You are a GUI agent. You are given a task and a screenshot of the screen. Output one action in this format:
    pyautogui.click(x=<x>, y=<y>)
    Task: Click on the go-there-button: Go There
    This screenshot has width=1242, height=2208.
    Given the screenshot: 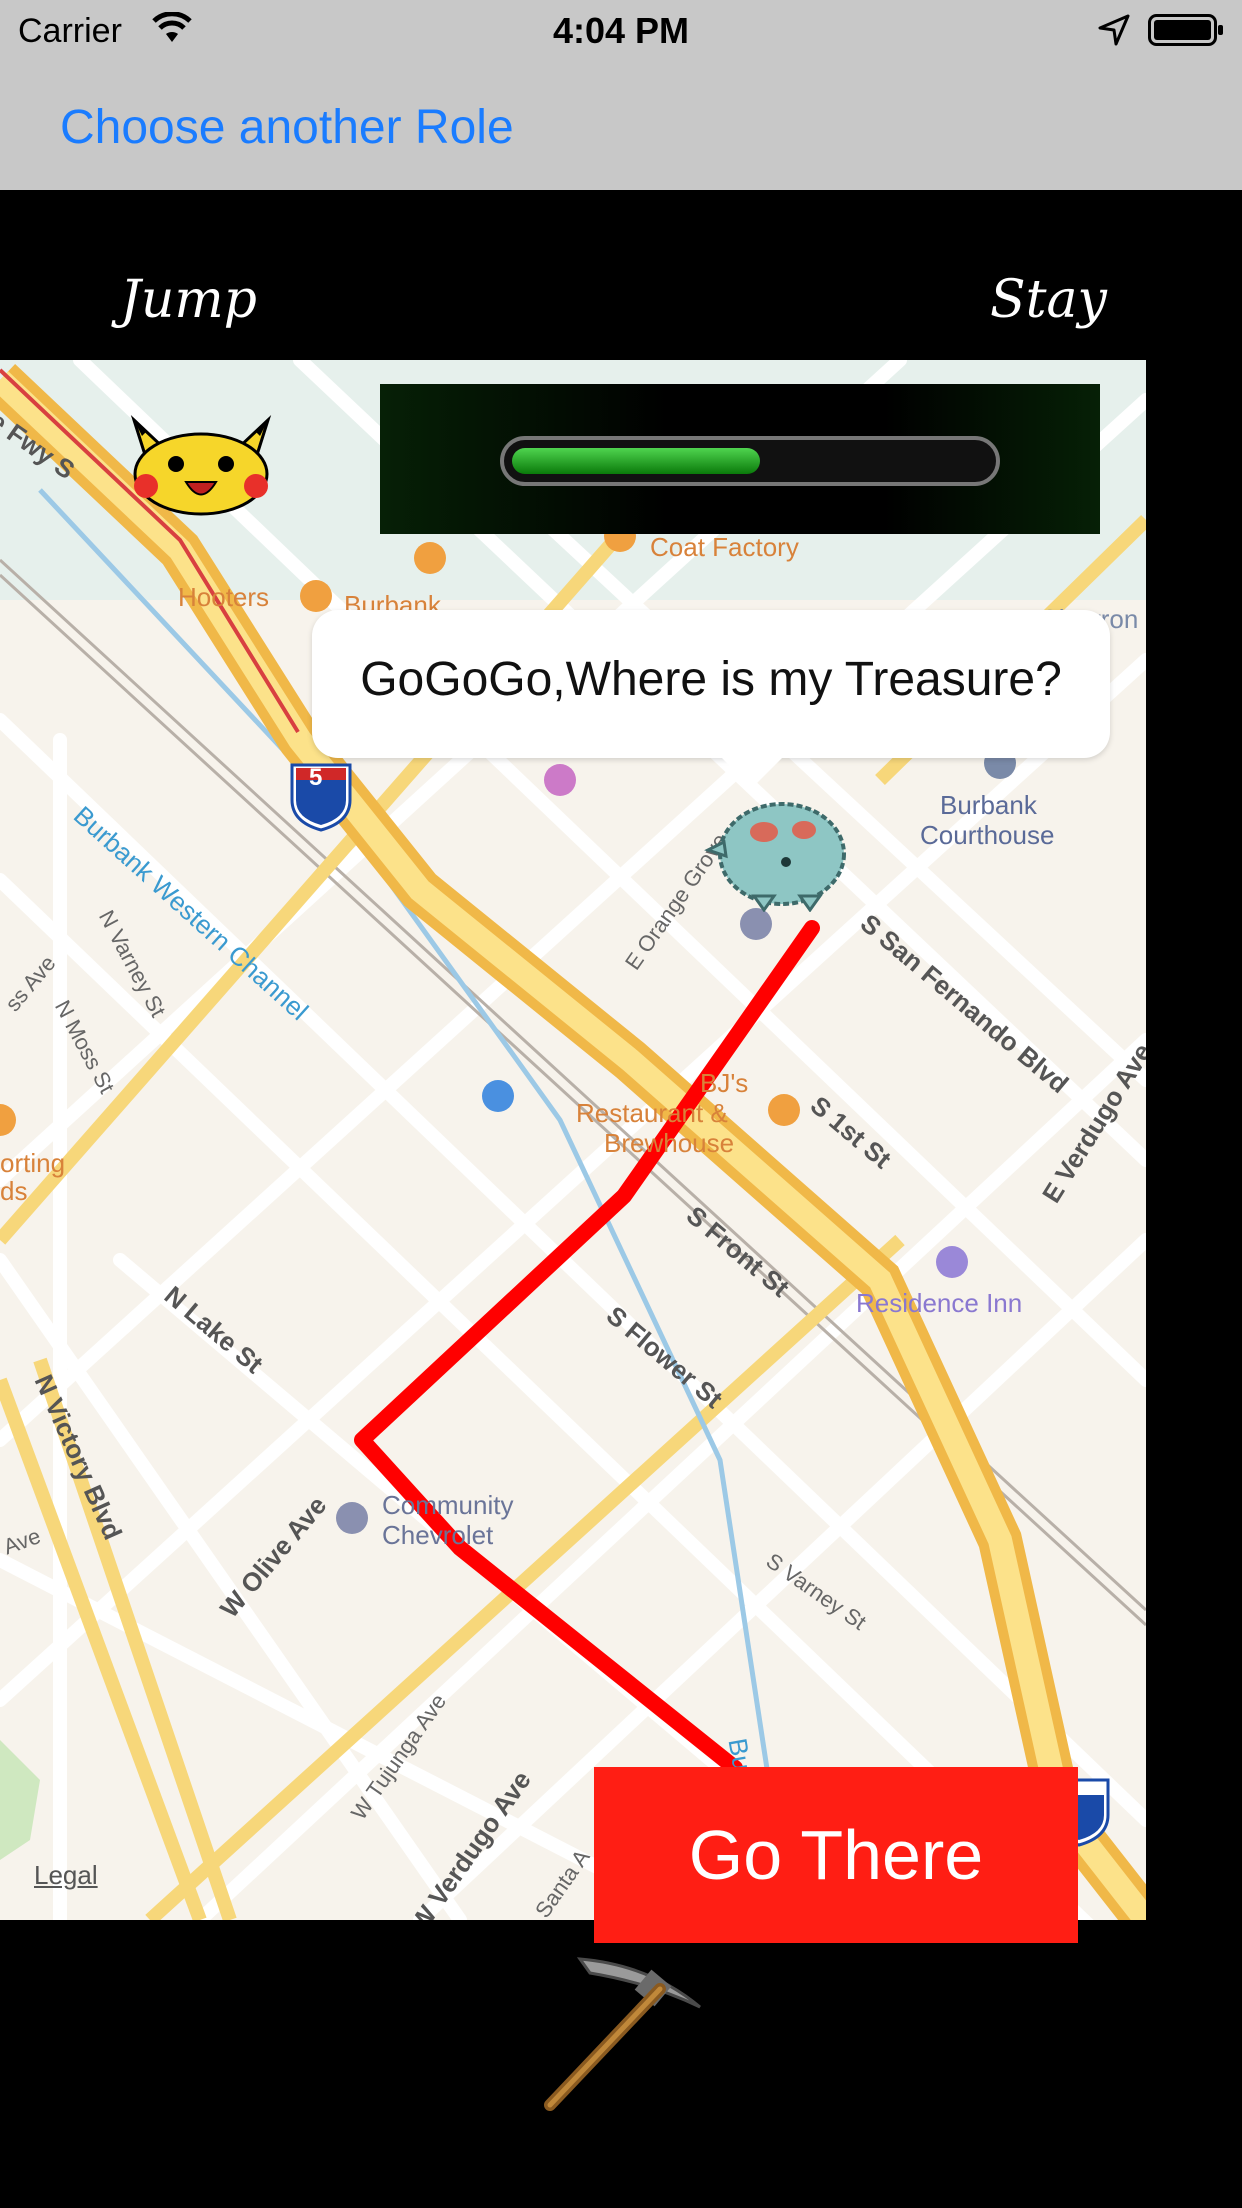 What is the action you would take?
    pyautogui.click(x=836, y=1855)
    